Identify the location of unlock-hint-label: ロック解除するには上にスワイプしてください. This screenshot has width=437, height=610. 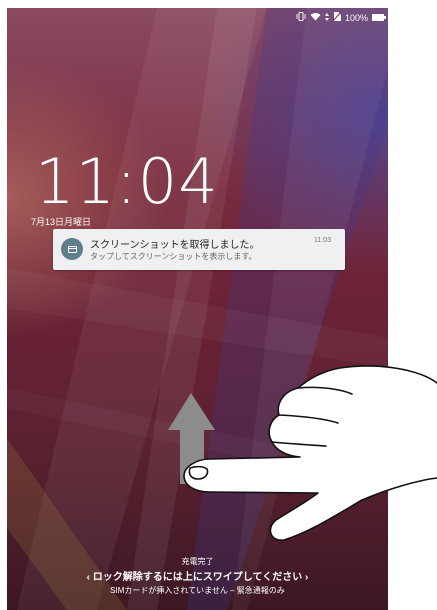
(197, 577).